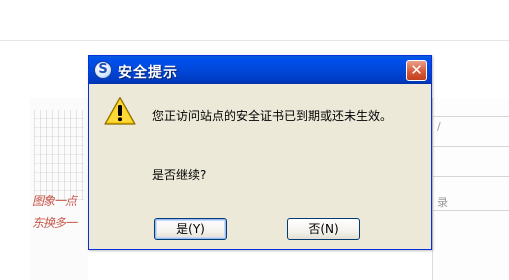 Image resolution: width=509 pixels, height=280 pixels. Describe the element at coordinates (59, 155) in the screenshot. I see `background-sketch-image` at that location.